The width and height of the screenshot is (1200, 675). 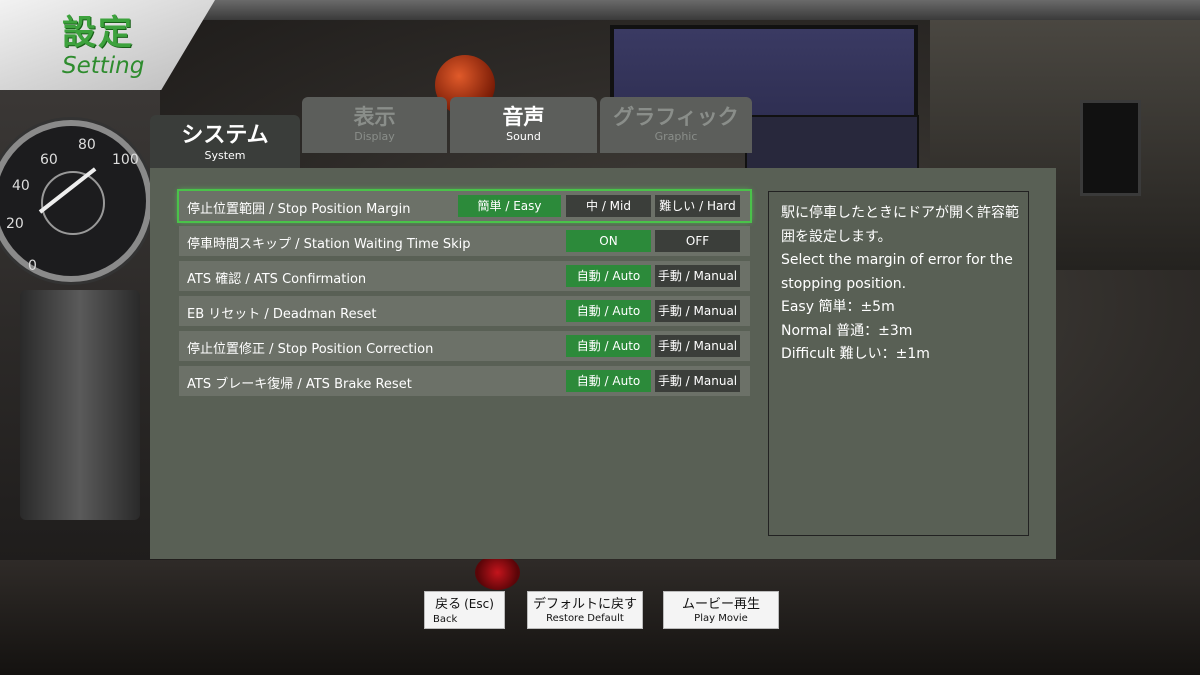 I want to click on play-movie-label: ムービー再生, so click(x=720, y=604).